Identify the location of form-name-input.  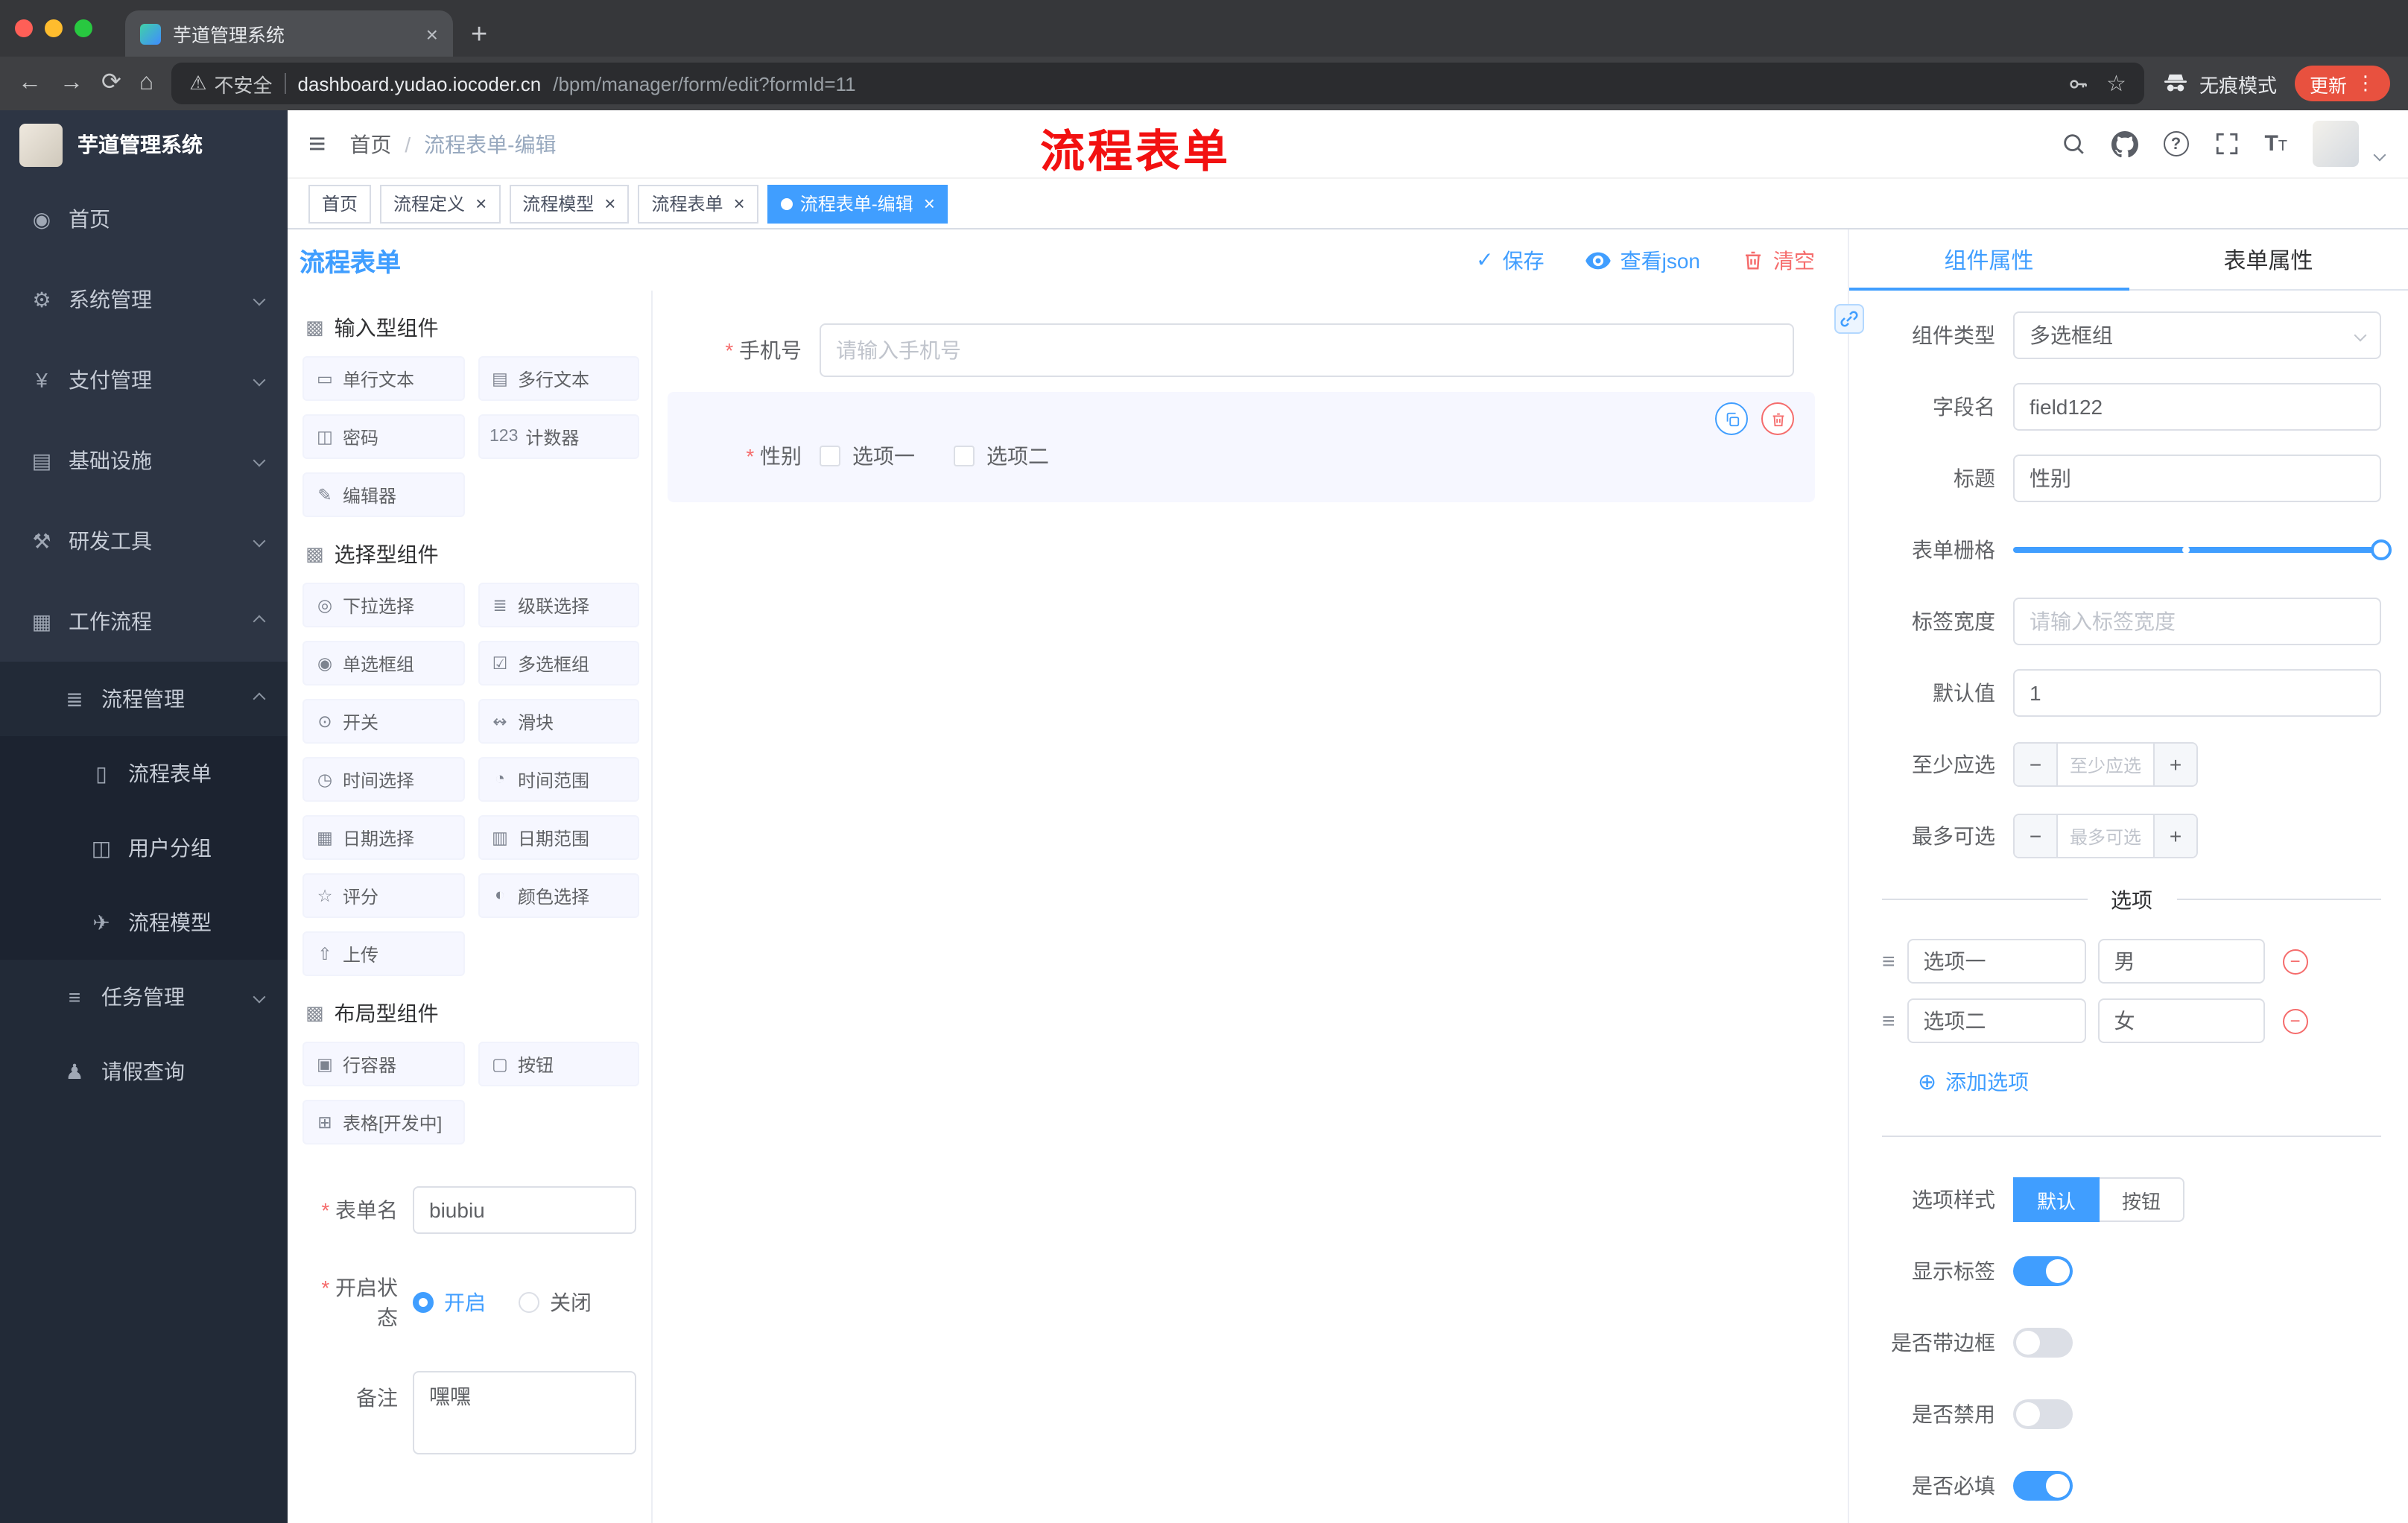
(524, 1210).